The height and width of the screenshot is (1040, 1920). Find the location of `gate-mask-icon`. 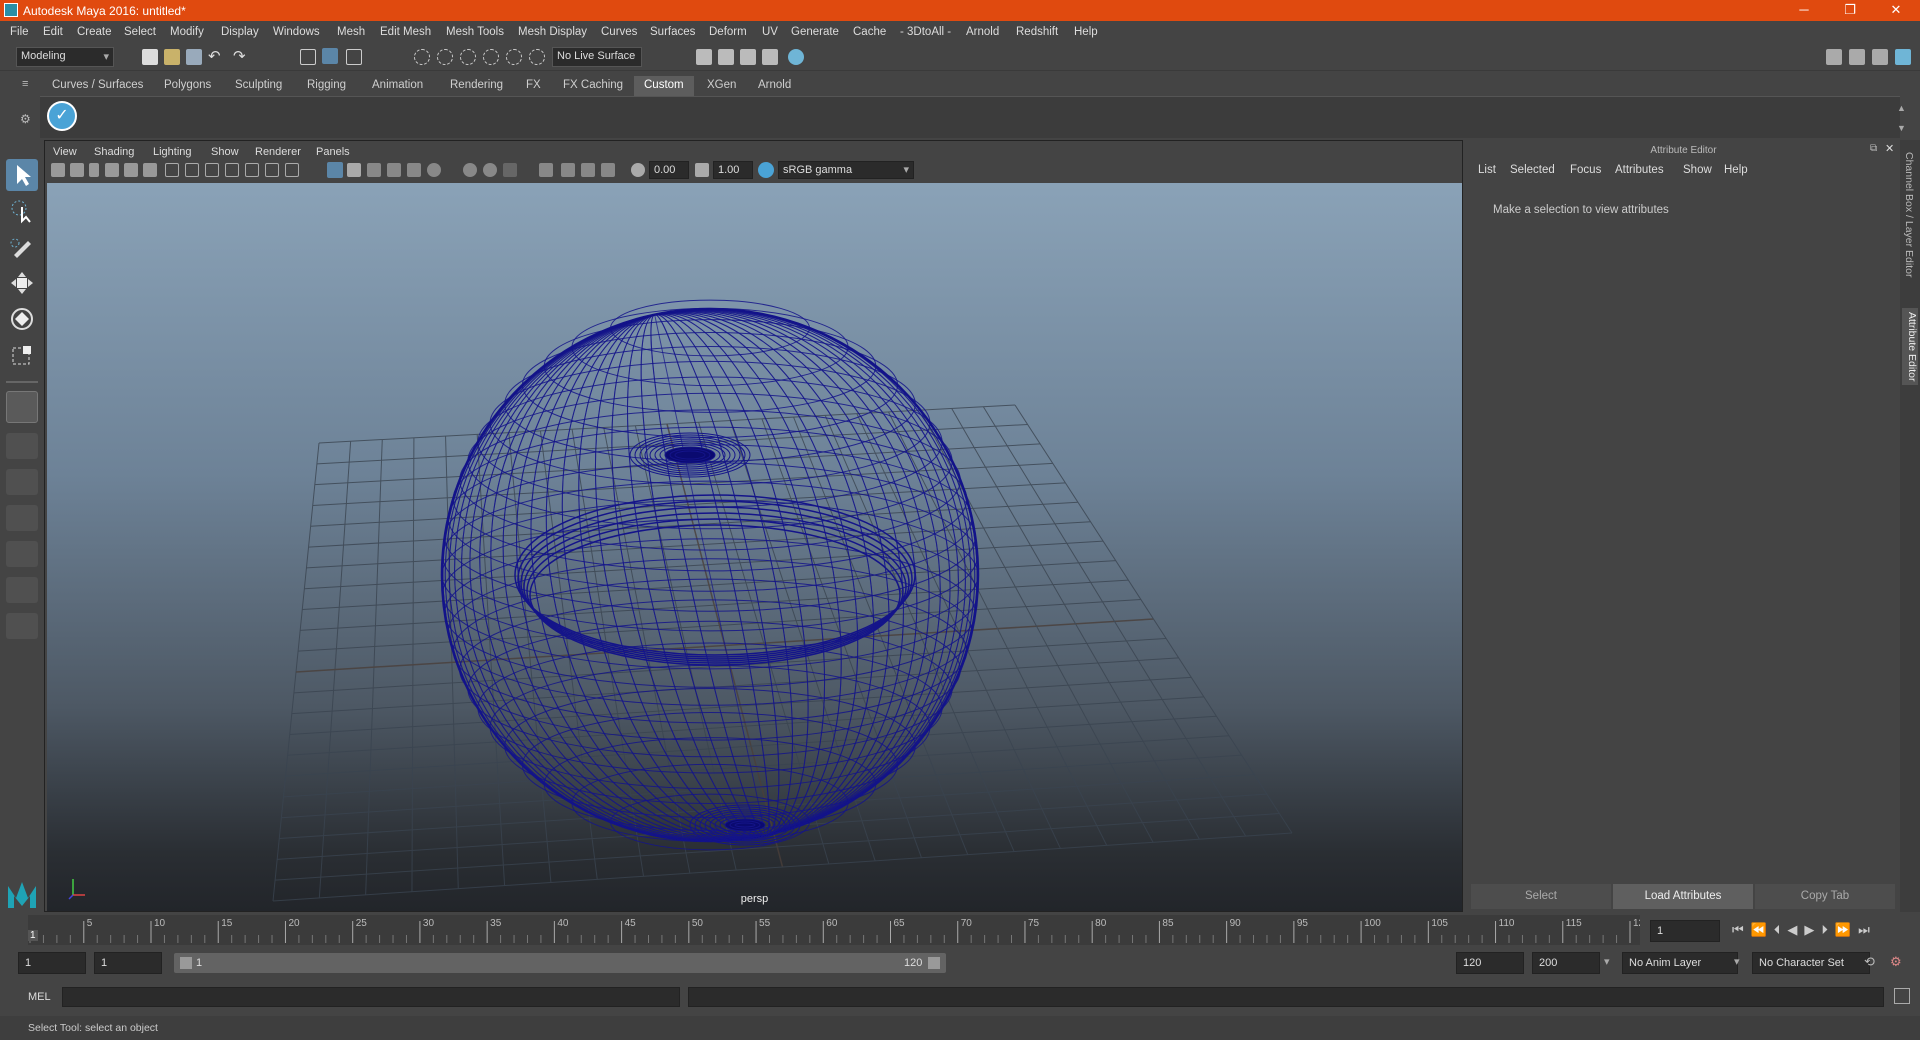

gate-mask-icon is located at coordinates (232, 170).